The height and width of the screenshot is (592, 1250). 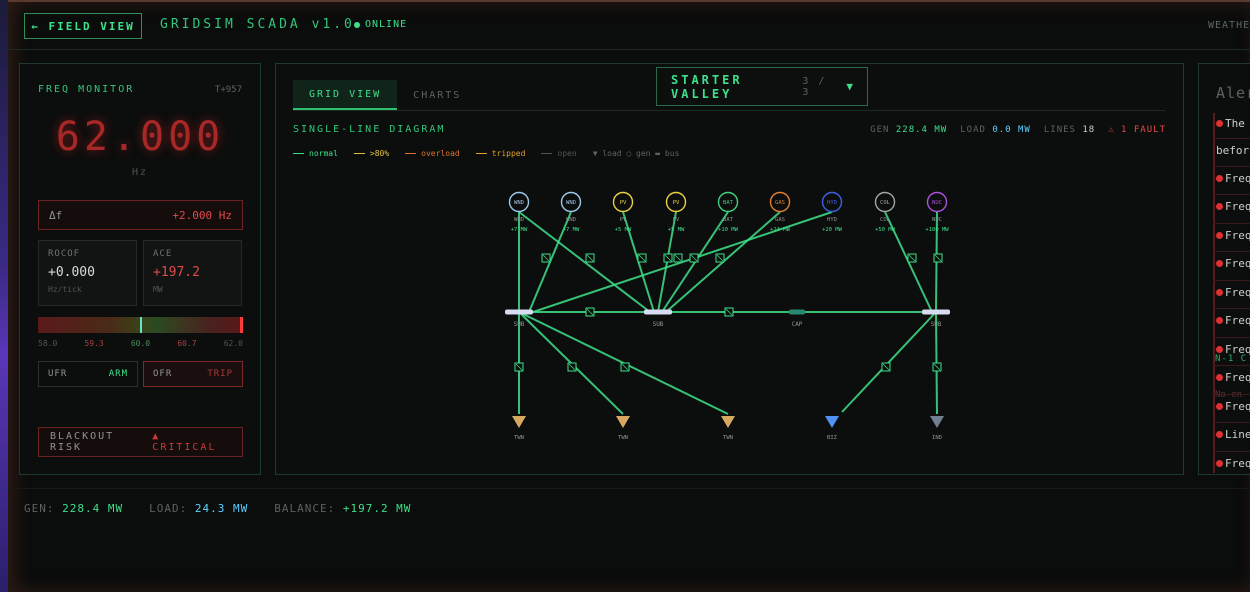 What do you see at coordinates (832, 203) in the screenshot?
I see `generator-code: HYD` at bounding box center [832, 203].